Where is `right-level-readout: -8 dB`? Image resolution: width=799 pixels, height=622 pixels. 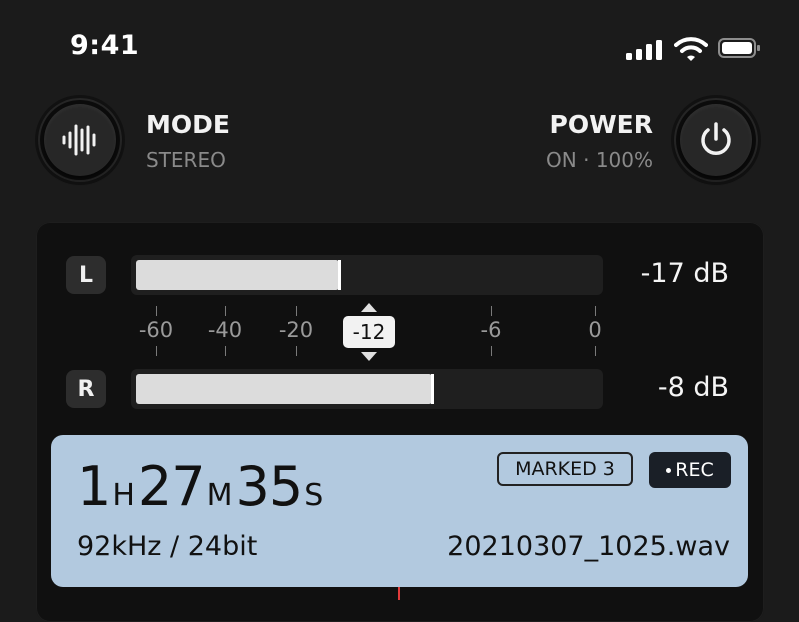 right-level-readout: -8 dB is located at coordinates (693, 387).